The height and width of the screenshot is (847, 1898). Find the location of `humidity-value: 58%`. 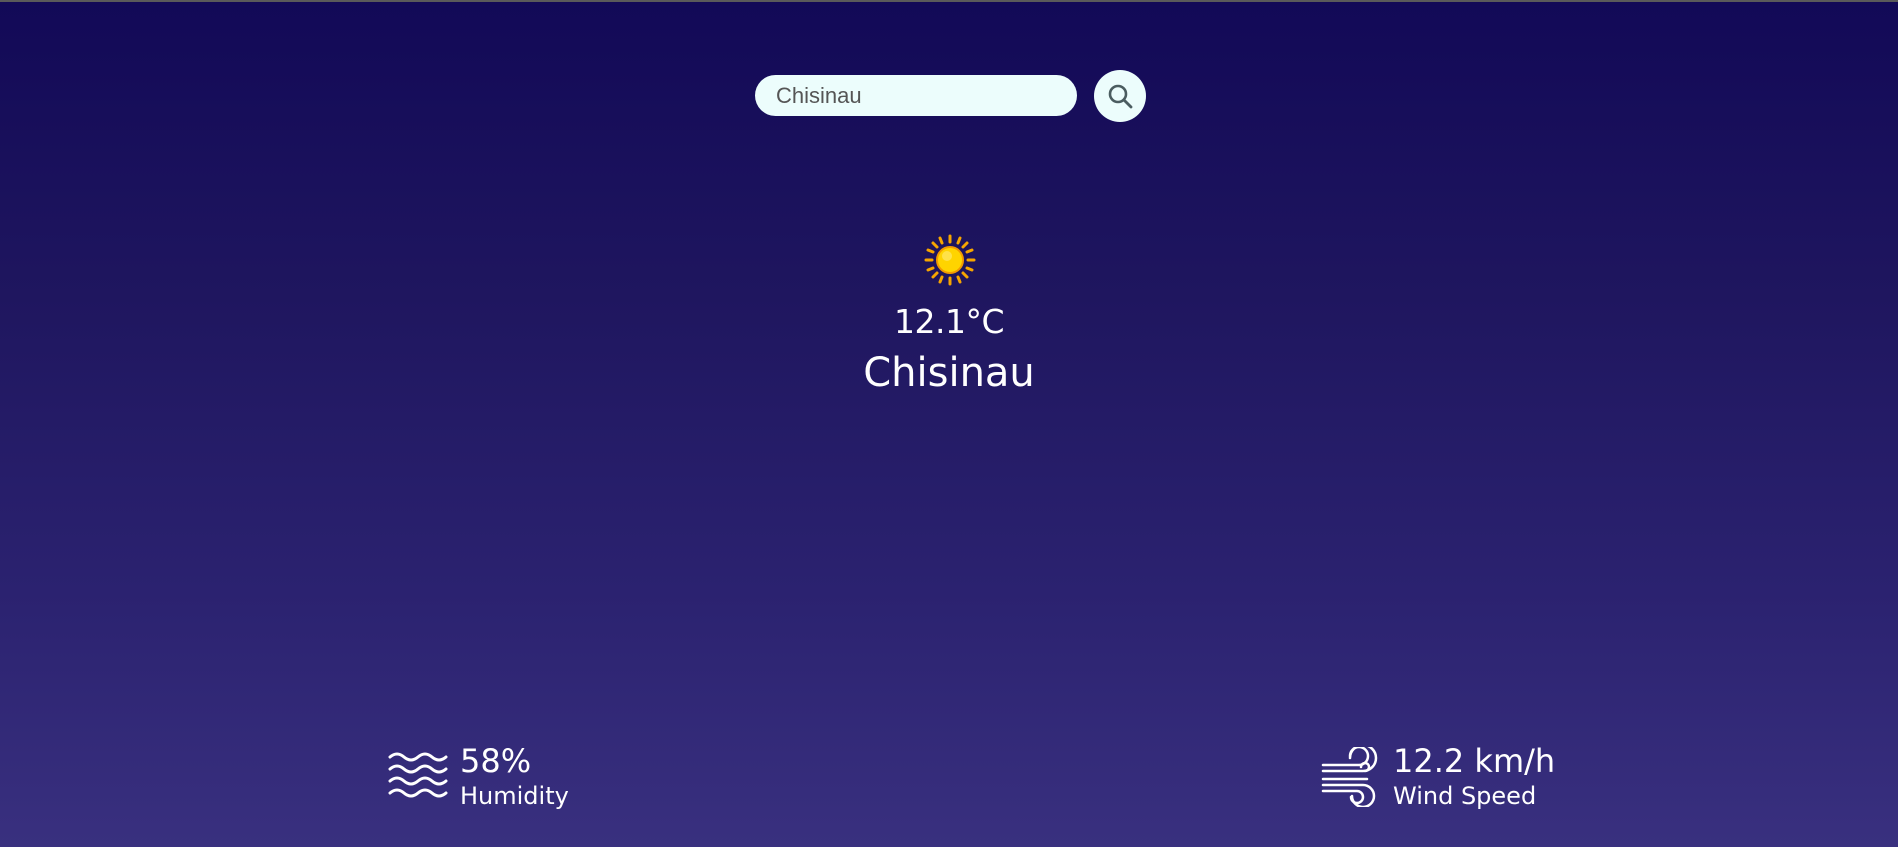

humidity-value: 58% is located at coordinates (496, 761).